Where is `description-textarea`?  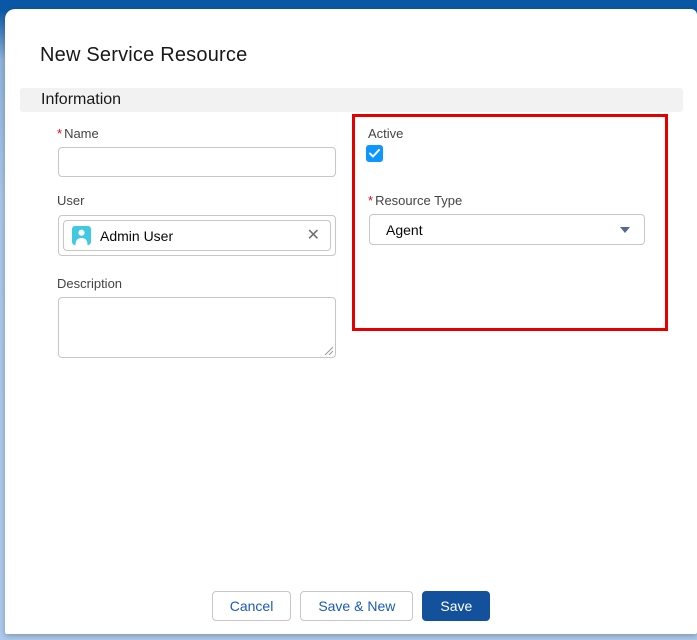
description-textarea is located at coordinates (197, 327).